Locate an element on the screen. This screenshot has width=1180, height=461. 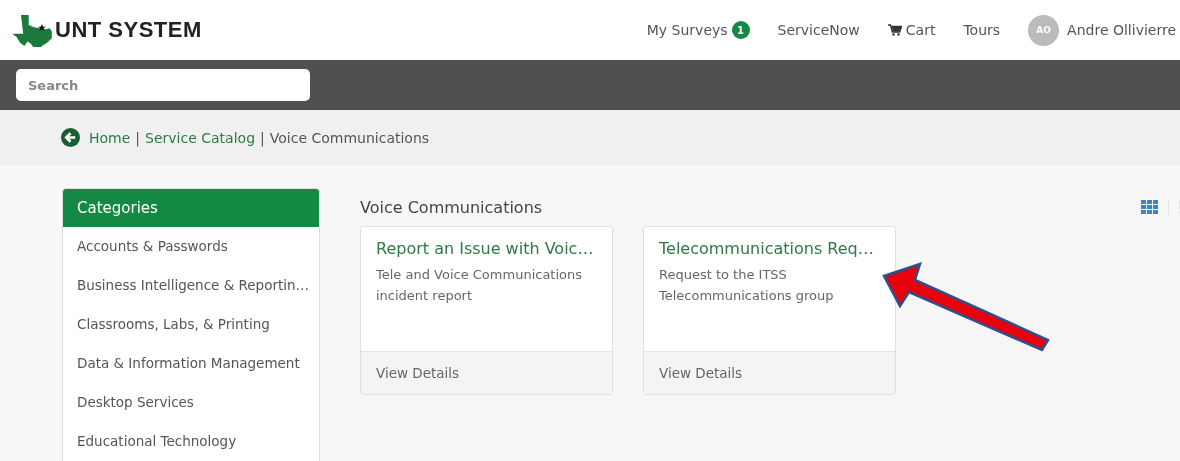
count-badge: 1 is located at coordinates (740, 30).